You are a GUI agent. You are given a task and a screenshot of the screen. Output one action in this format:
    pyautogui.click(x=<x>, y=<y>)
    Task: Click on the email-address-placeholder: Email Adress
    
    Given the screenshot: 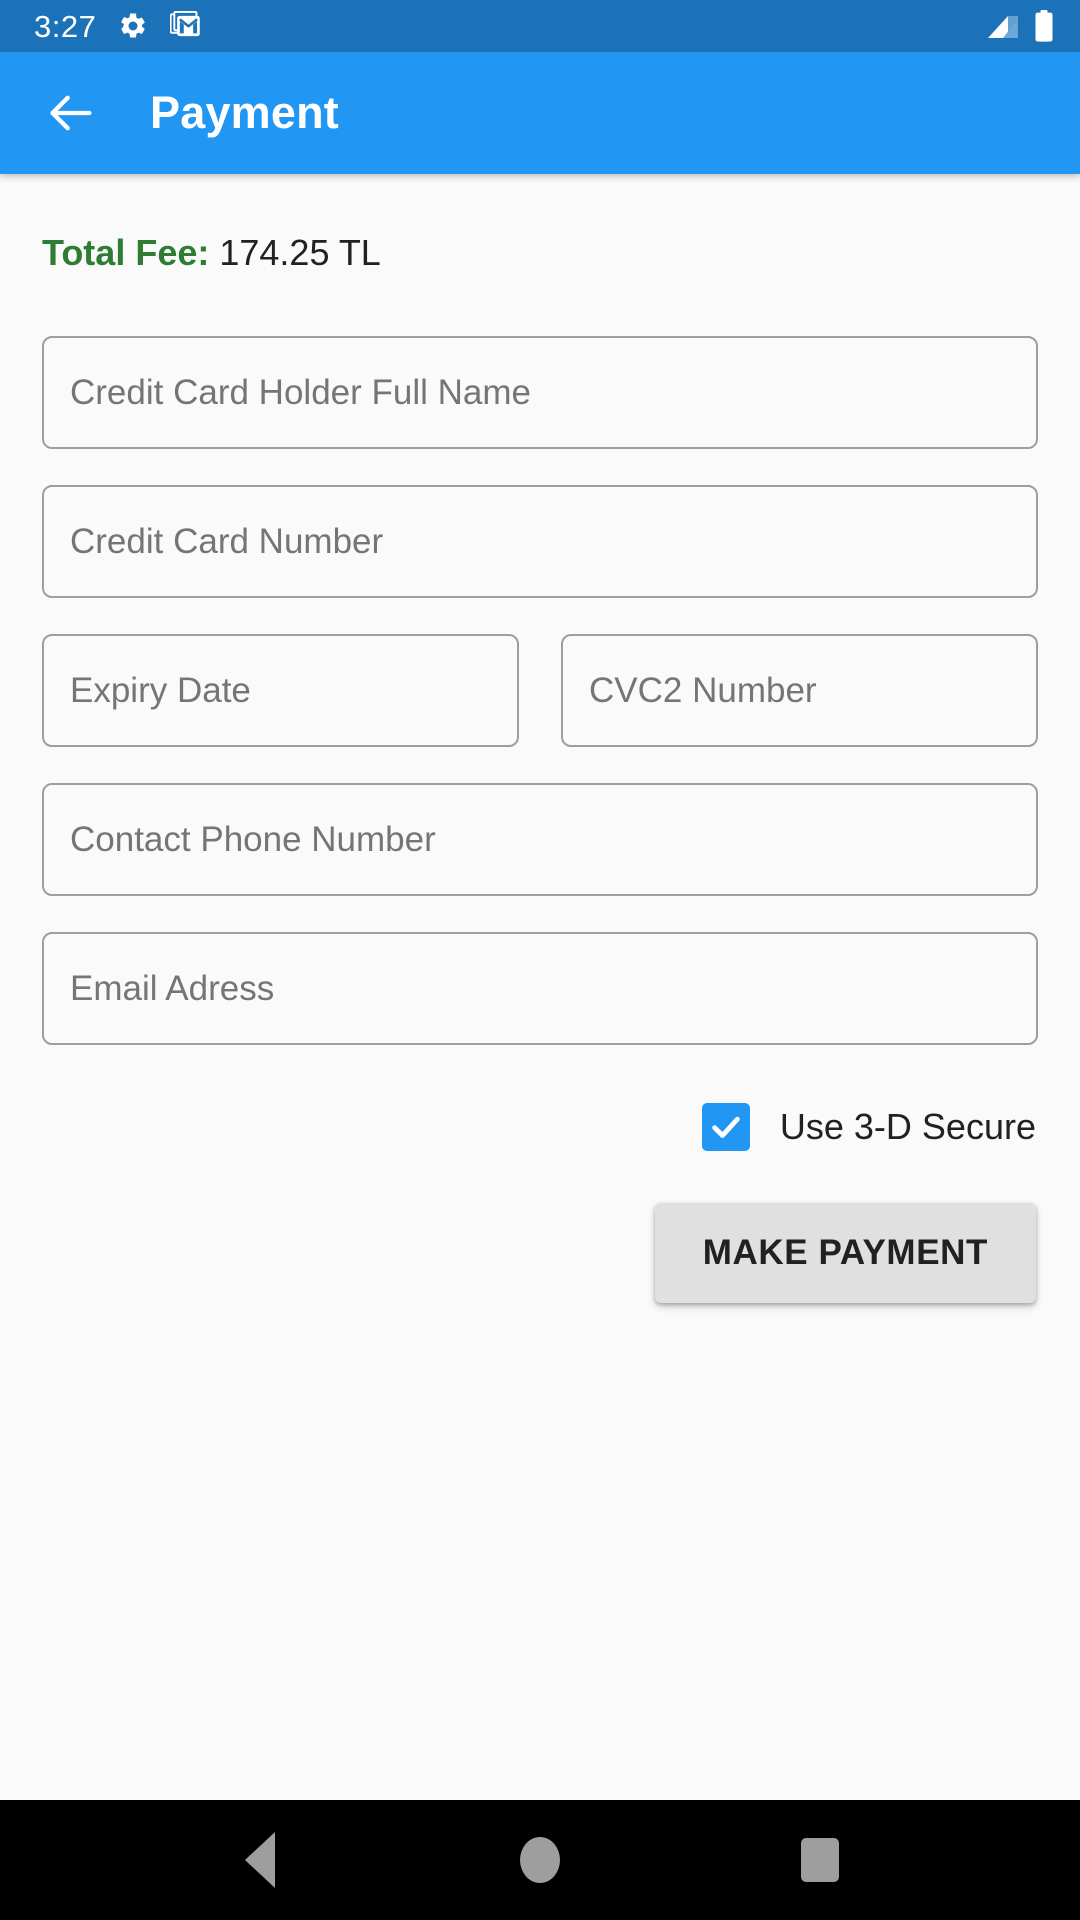 What is the action you would take?
    pyautogui.click(x=172, y=988)
    